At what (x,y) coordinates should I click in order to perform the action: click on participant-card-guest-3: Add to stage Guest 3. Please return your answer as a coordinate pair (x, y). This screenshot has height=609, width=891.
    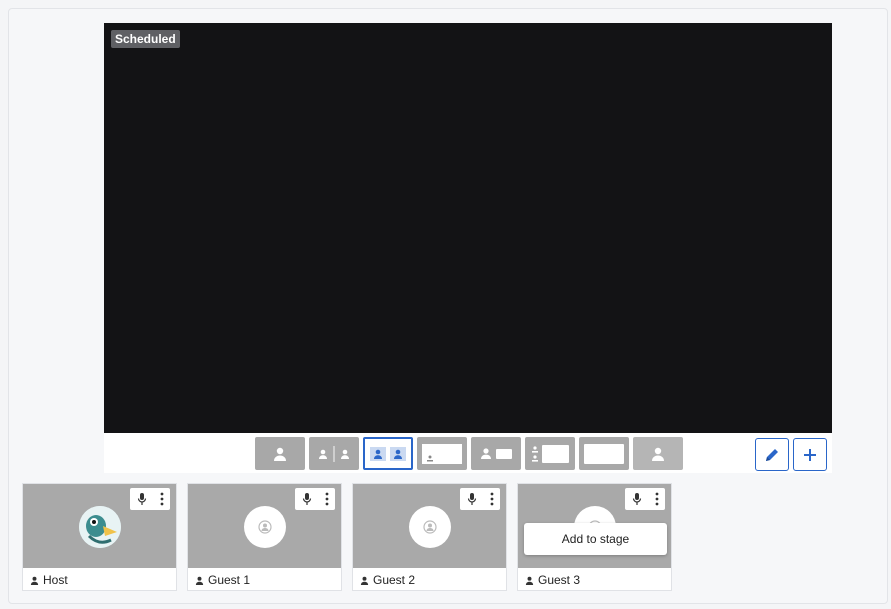
    Looking at the image, I should click on (594, 537).